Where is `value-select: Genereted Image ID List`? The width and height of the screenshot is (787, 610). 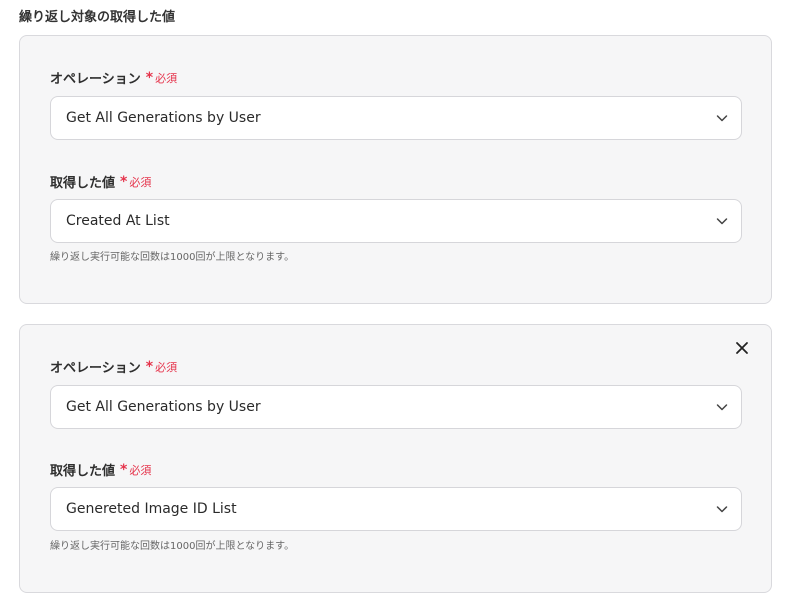
value-select: Genereted Image ID List is located at coordinates (396, 509).